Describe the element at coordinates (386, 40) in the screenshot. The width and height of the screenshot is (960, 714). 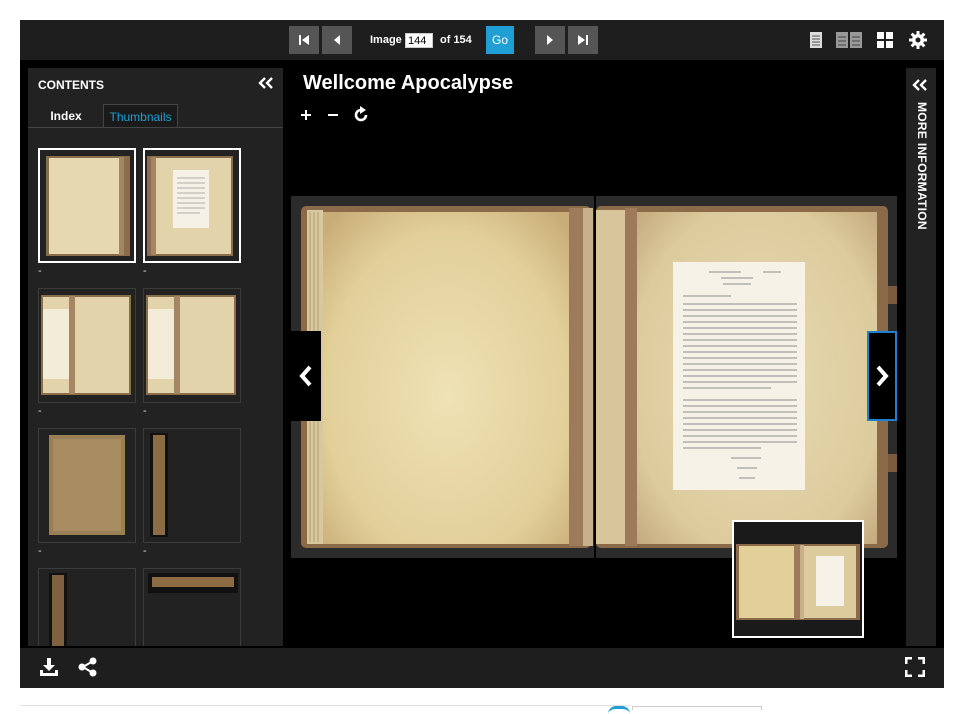
I see `image-label: Image` at that location.